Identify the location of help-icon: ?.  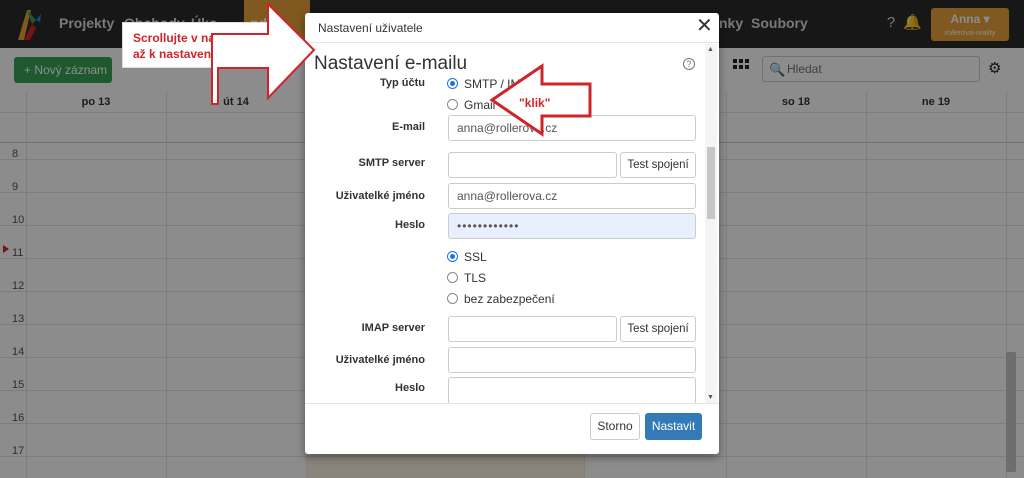
(689, 64).